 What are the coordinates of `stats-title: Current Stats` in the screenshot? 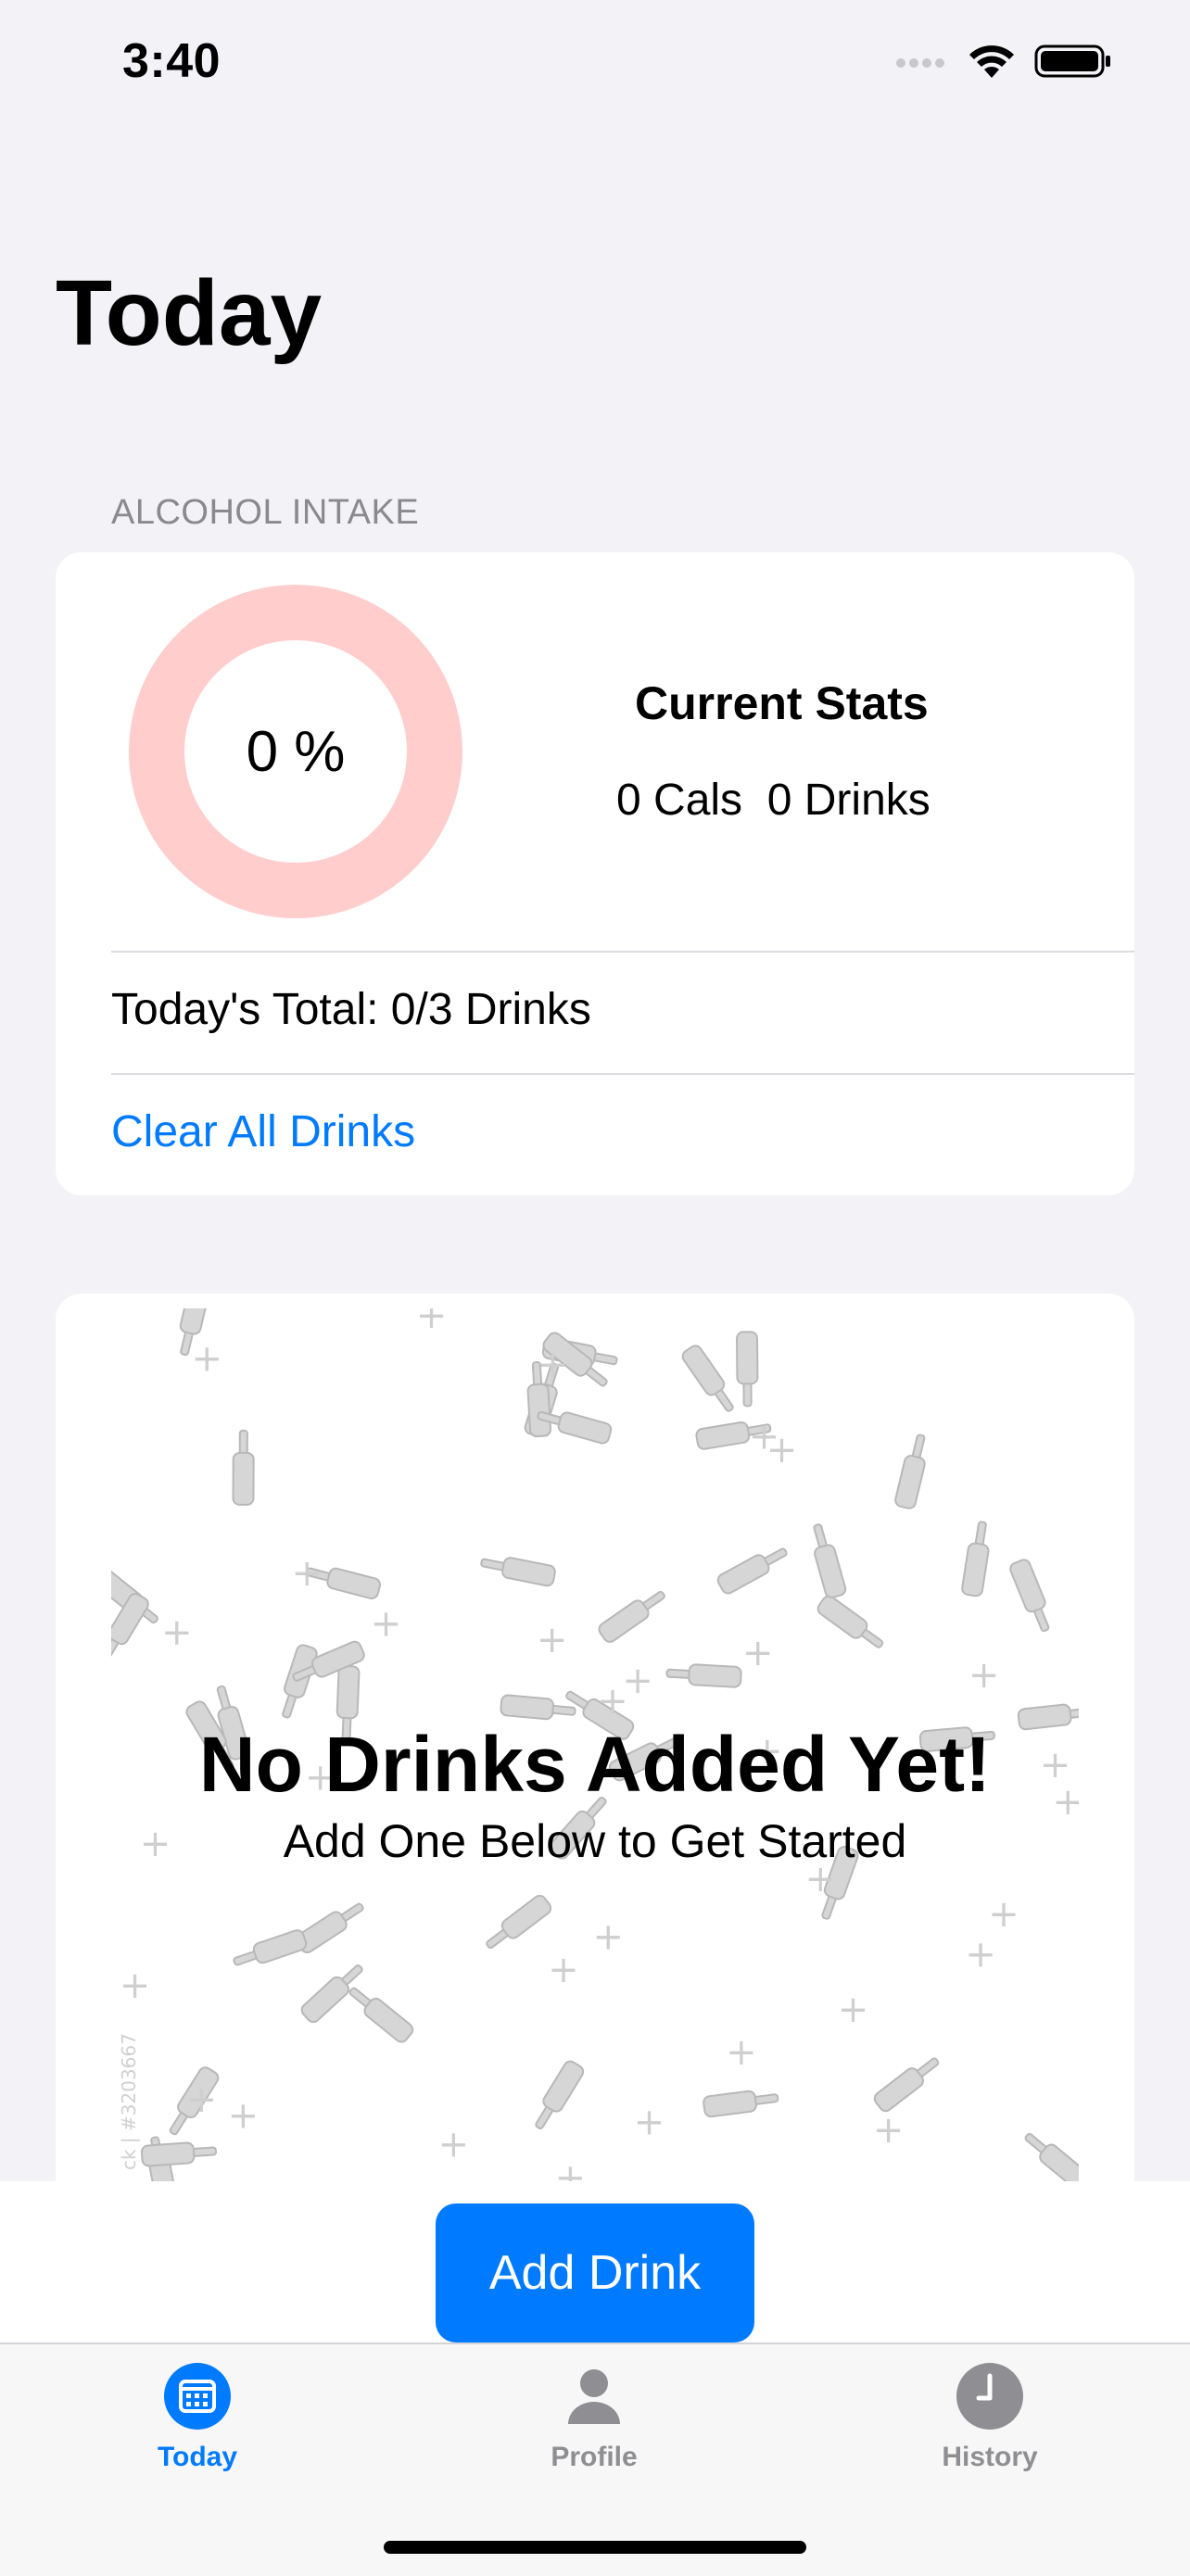 It's located at (782, 703).